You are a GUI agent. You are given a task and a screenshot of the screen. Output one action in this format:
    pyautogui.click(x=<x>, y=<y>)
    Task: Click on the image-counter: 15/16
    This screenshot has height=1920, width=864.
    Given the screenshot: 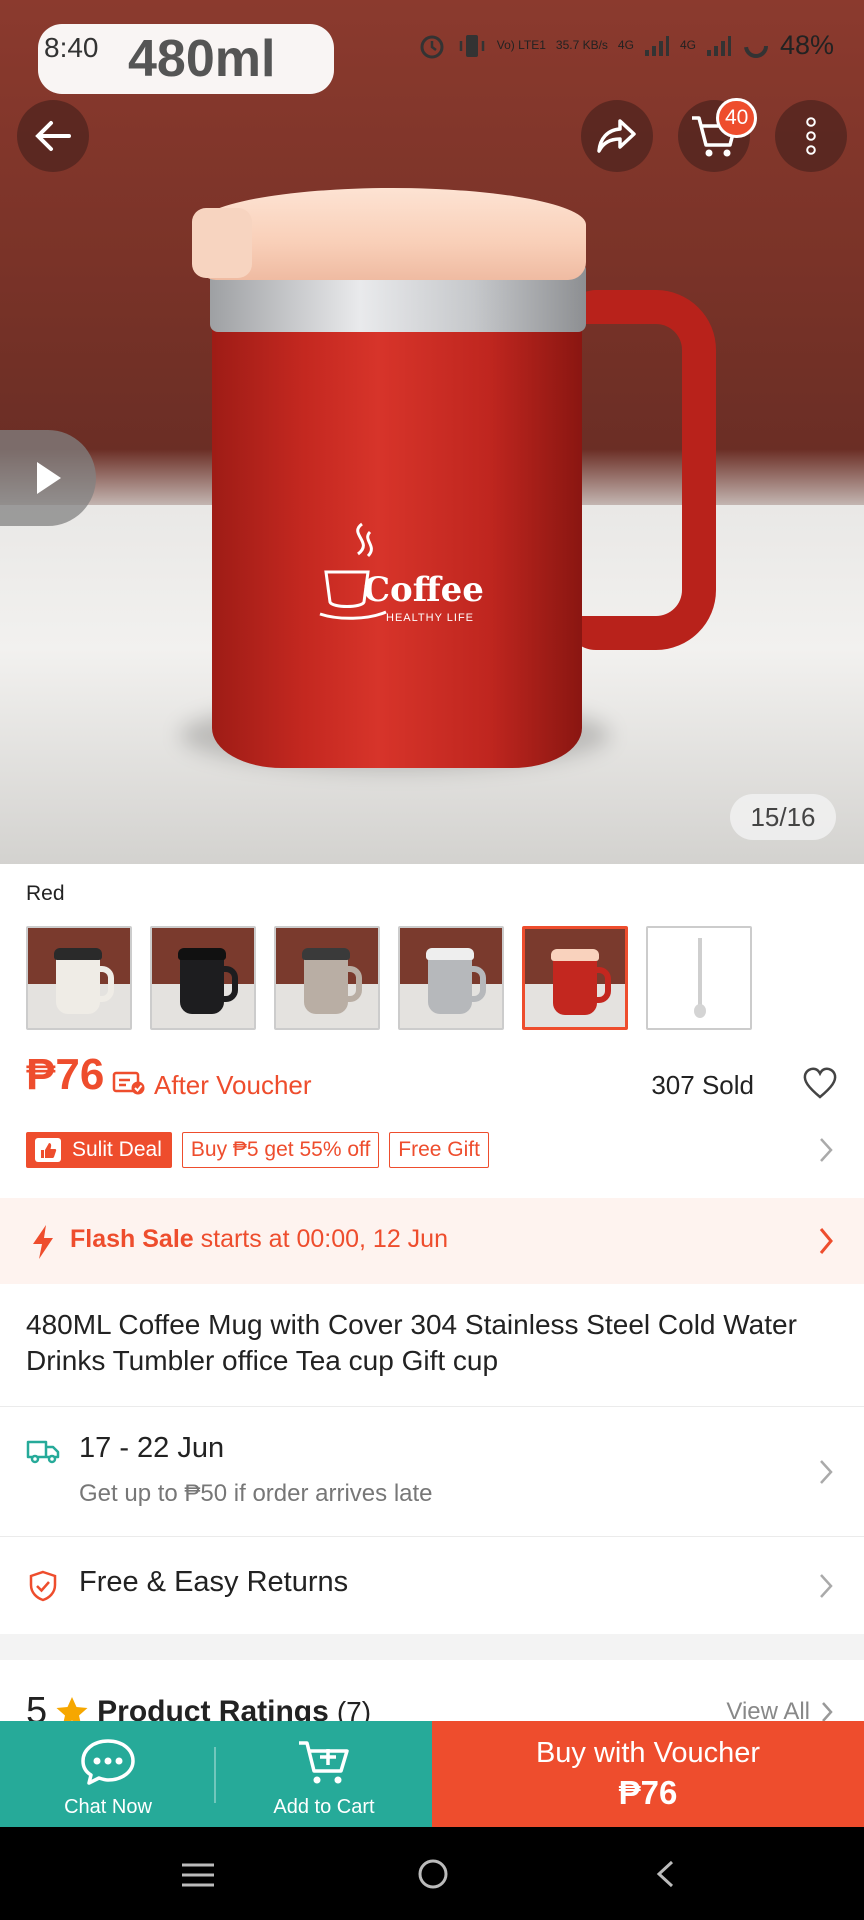 What is the action you would take?
    pyautogui.click(x=783, y=817)
    